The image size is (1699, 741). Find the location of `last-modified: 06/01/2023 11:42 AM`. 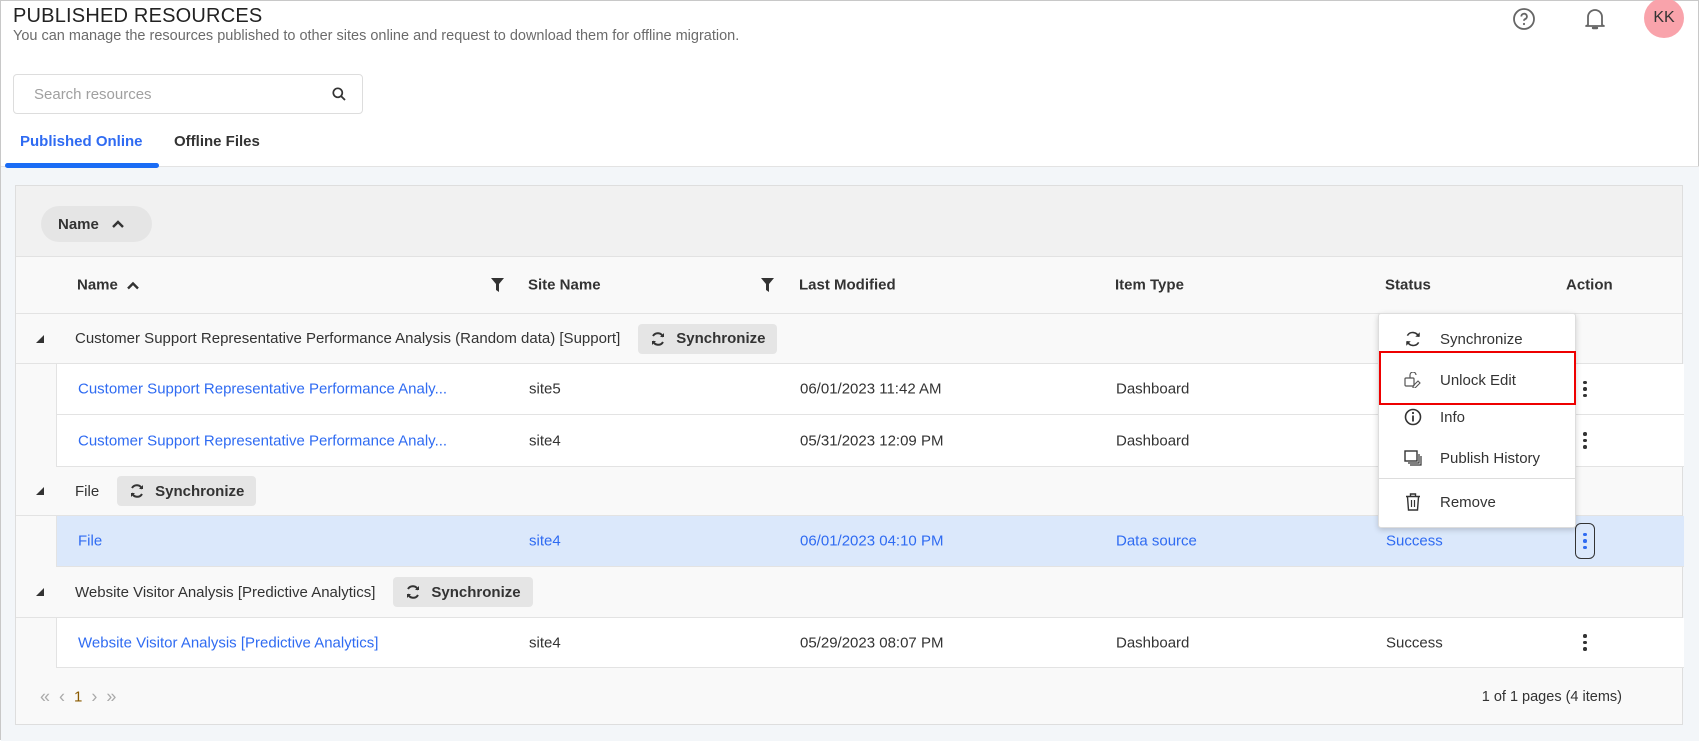

last-modified: 06/01/2023 11:42 AM is located at coordinates (871, 389).